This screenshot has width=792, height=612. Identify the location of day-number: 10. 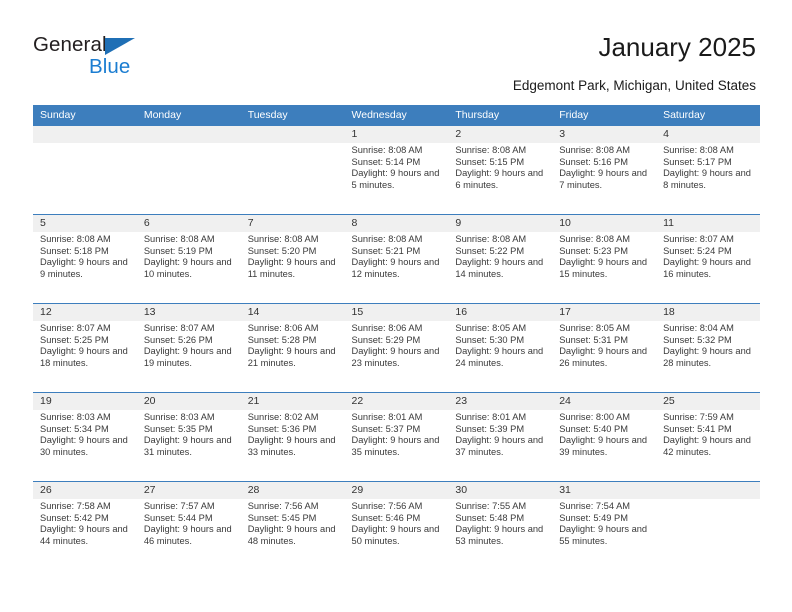
(604, 223).